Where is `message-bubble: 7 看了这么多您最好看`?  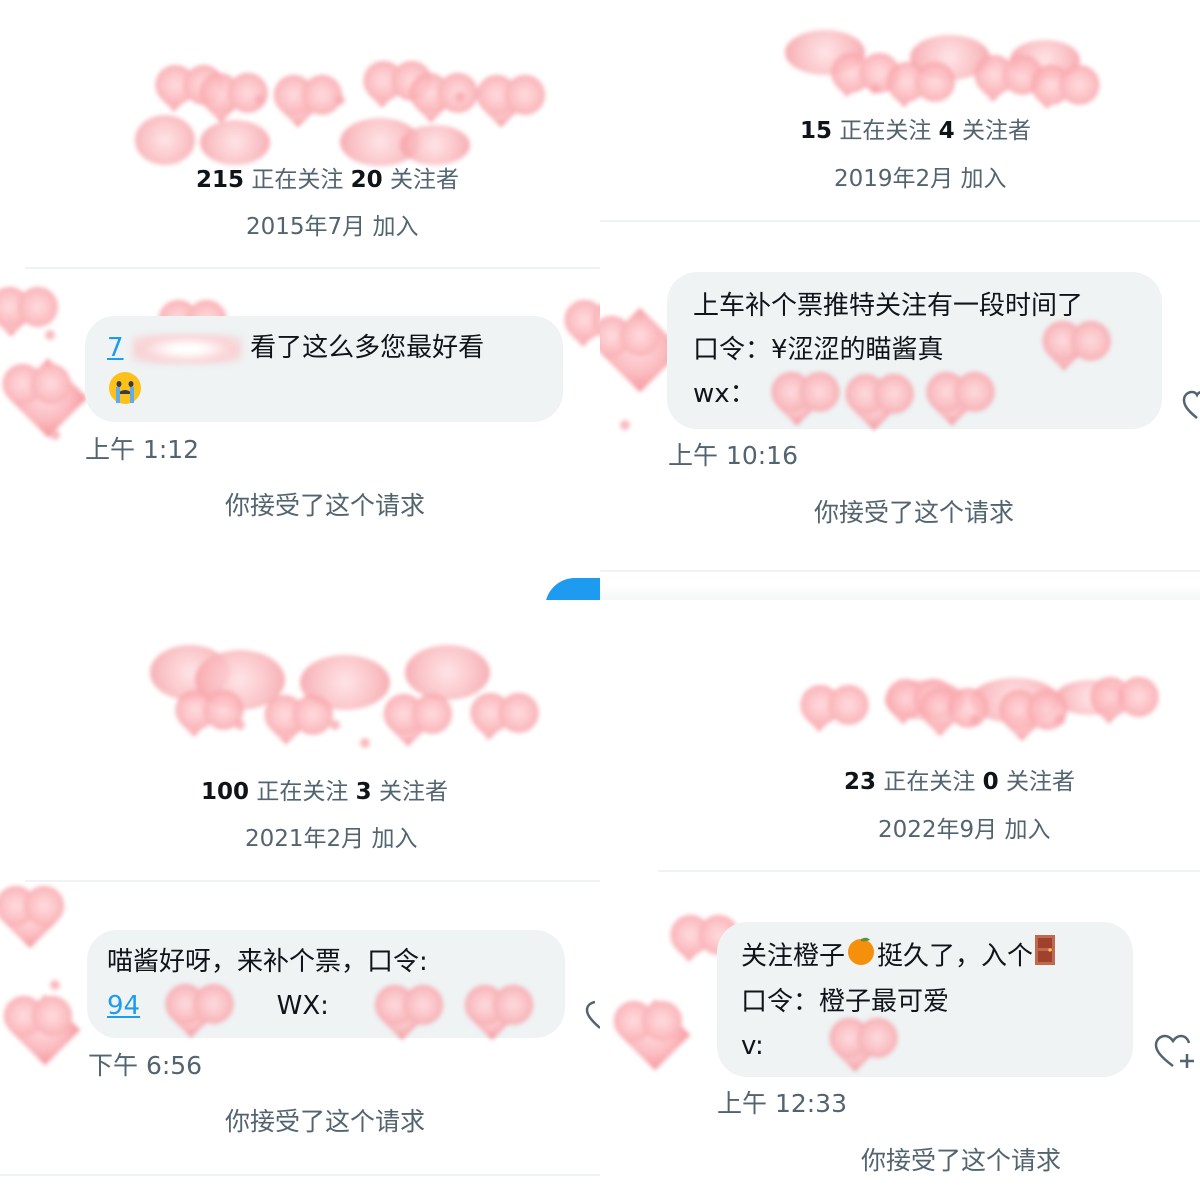 message-bubble: 7 看了这么多您最好看 is located at coordinates (324, 369).